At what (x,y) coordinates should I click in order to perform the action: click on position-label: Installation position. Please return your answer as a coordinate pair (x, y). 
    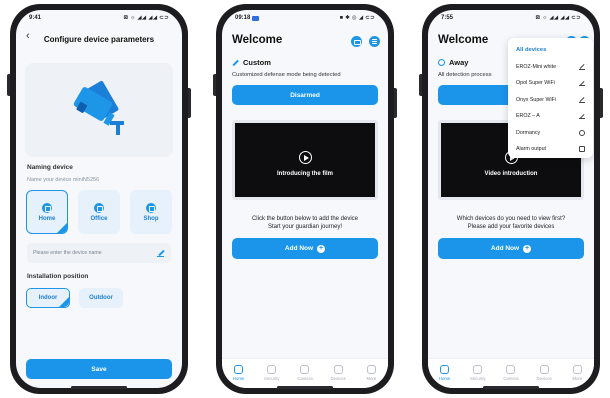
    Looking at the image, I should click on (58, 276).